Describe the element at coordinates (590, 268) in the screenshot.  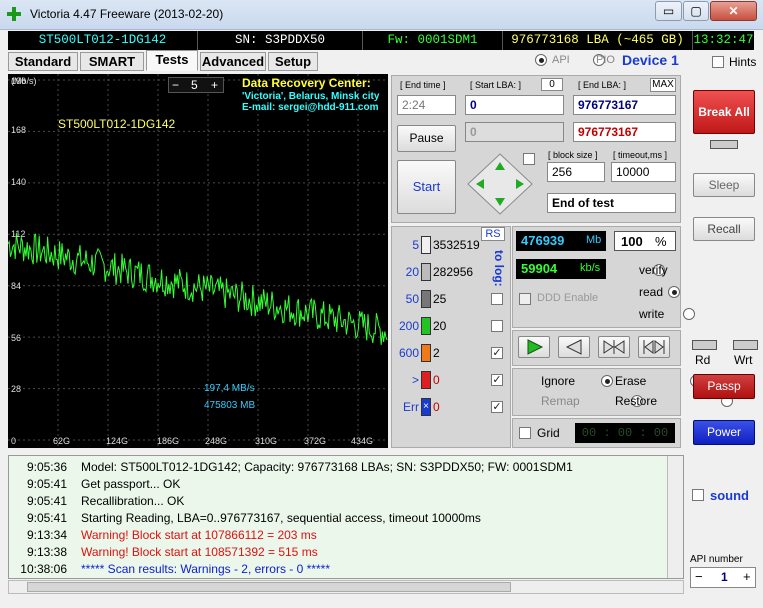
I see `kbs-unit: kb/s` at that location.